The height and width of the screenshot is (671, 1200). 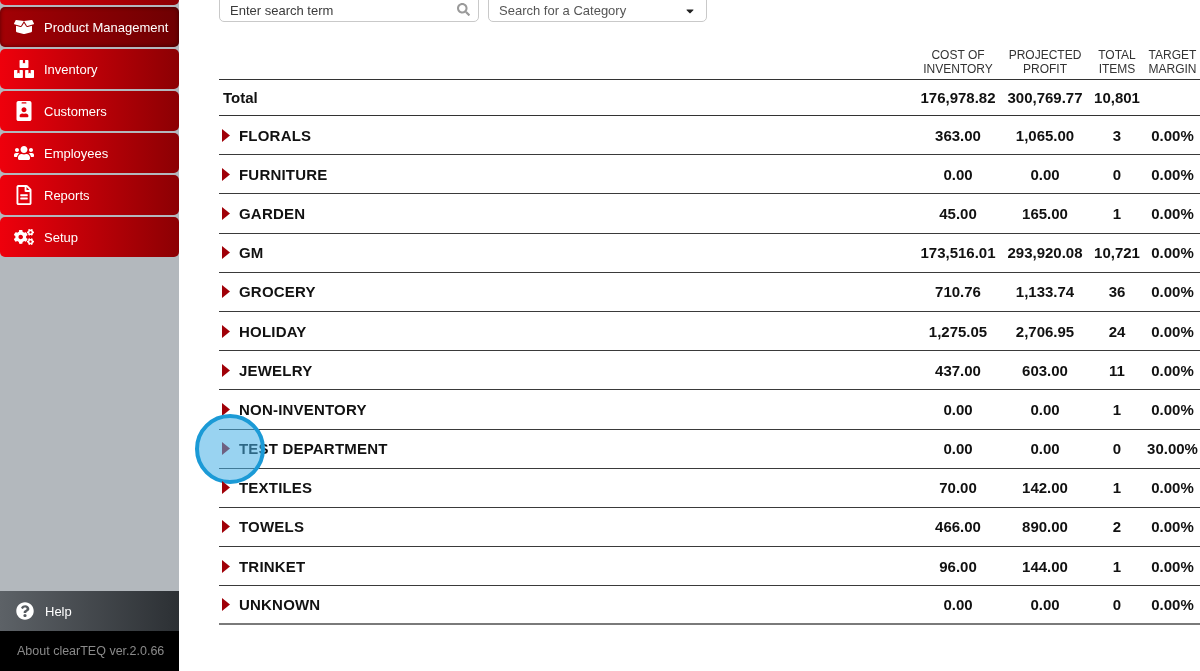 I want to click on box-icon, so click(x=24, y=27).